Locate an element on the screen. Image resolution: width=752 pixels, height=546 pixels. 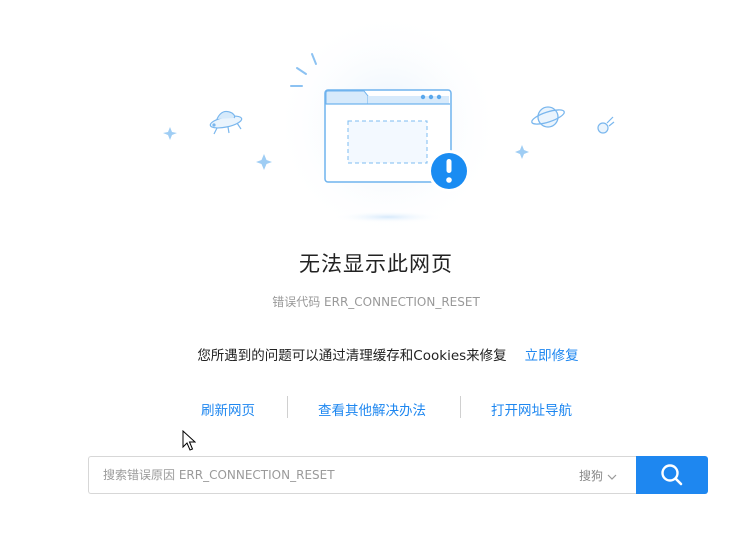
fix-hint-text: 您所遇到的问题可以通过清理缓存和Cookies来修复 is located at coordinates (352, 356).